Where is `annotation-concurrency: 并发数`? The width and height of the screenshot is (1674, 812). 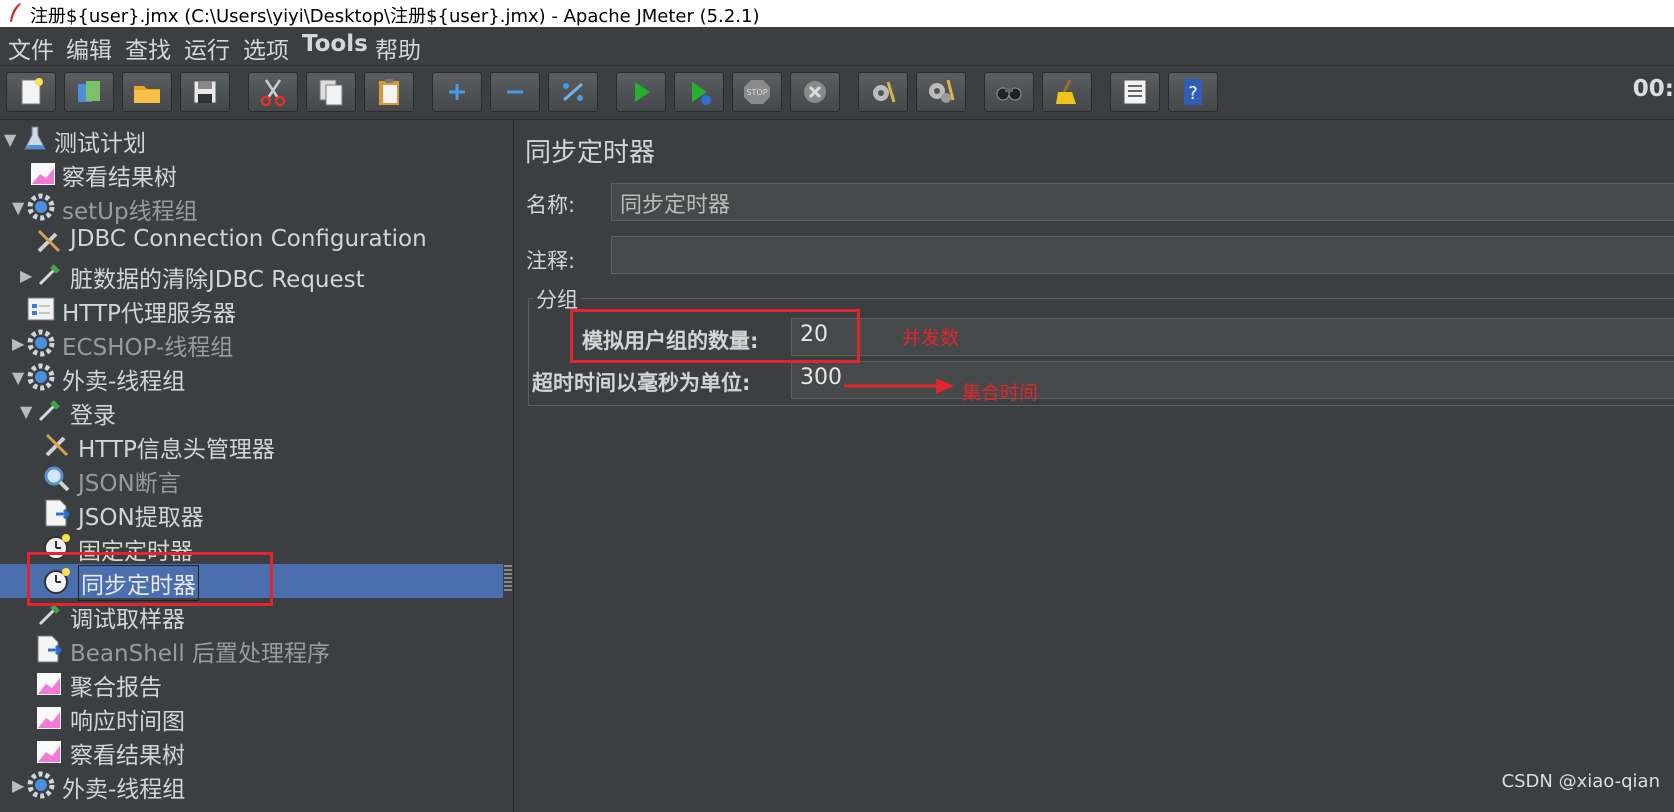 annotation-concurrency: 并发数 is located at coordinates (931, 338).